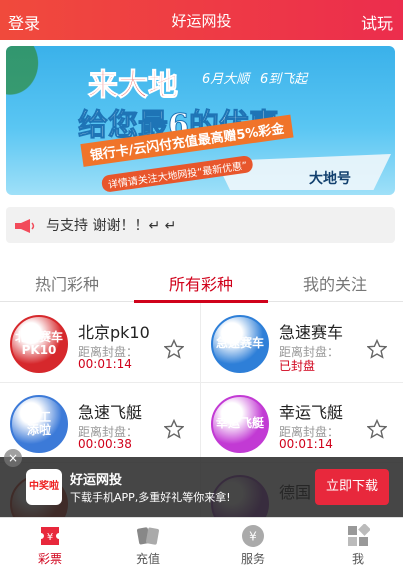 Image resolution: width=403 pixels, height=575 pixels. Describe the element at coordinates (100, 423) in the screenshot. I see `game-card: 领工 添啦 急速飞艇 距离封盘： 00:00:38` at that location.